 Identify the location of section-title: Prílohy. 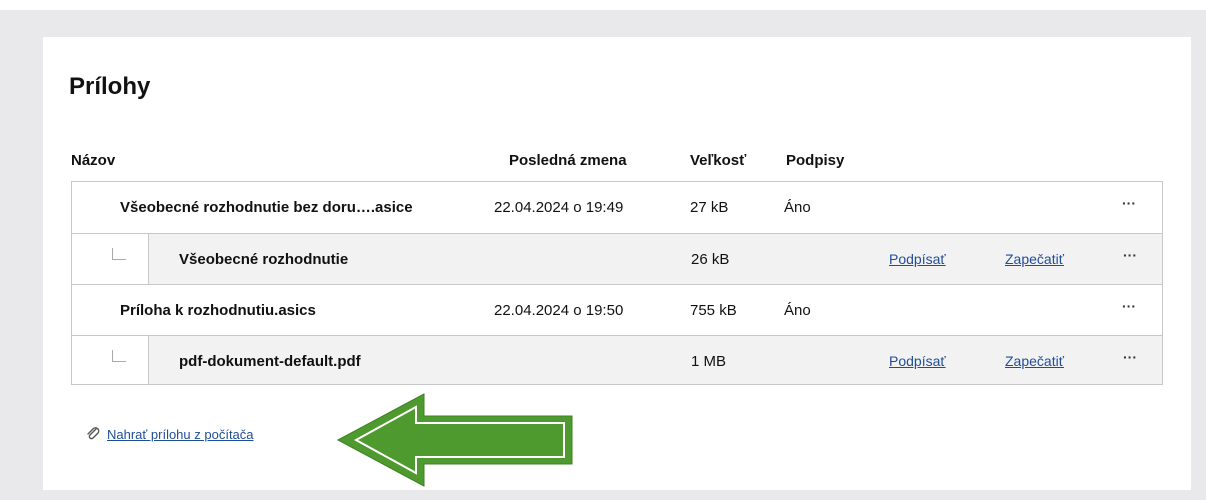
(110, 86).